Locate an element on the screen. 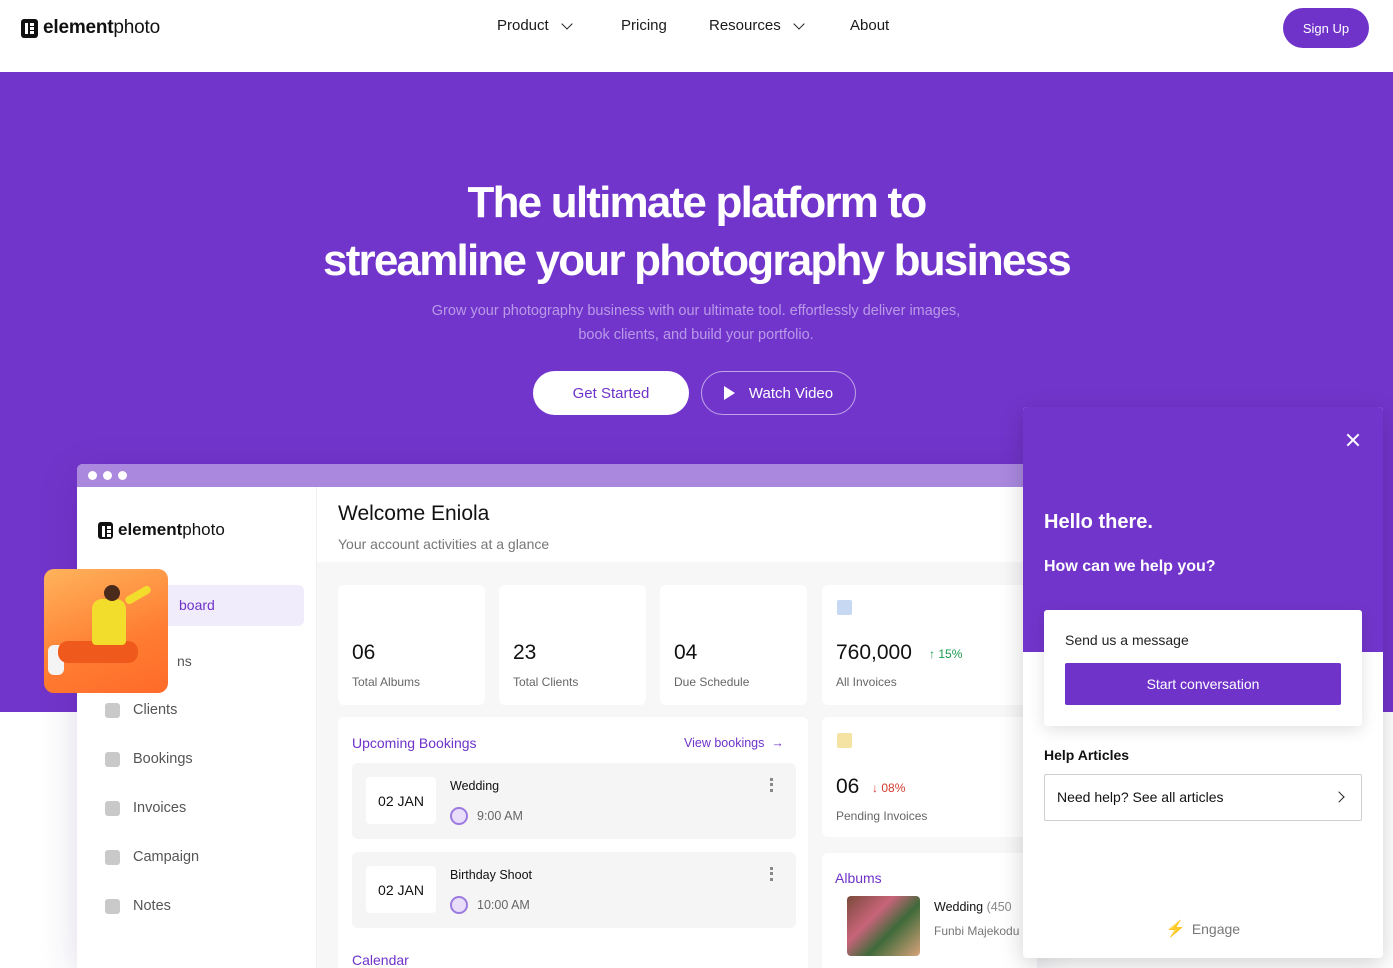 Image resolution: width=1393 pixels, height=968 pixels. stat-label: Total Clients is located at coordinates (546, 682).